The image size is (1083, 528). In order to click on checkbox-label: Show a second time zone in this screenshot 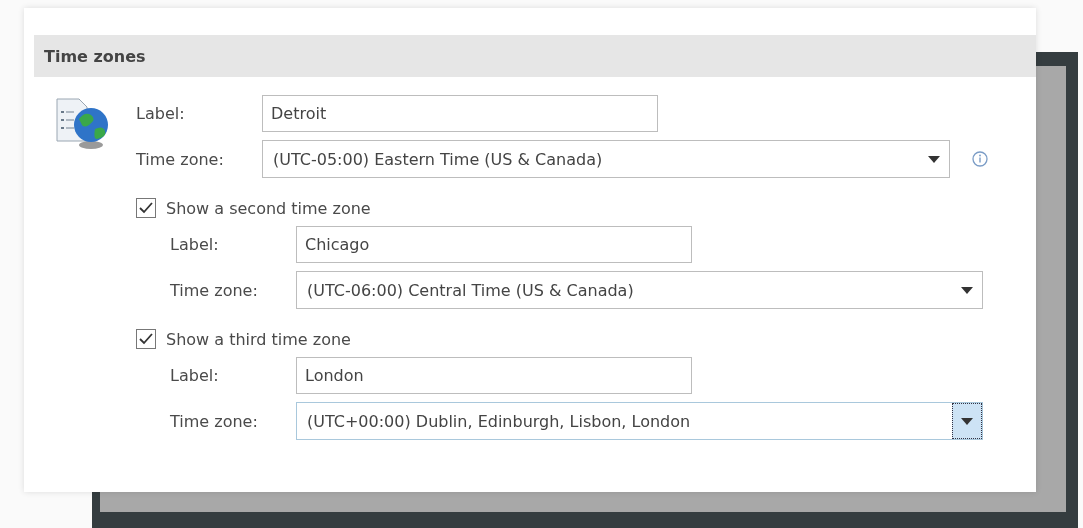, I will do `click(268, 208)`.